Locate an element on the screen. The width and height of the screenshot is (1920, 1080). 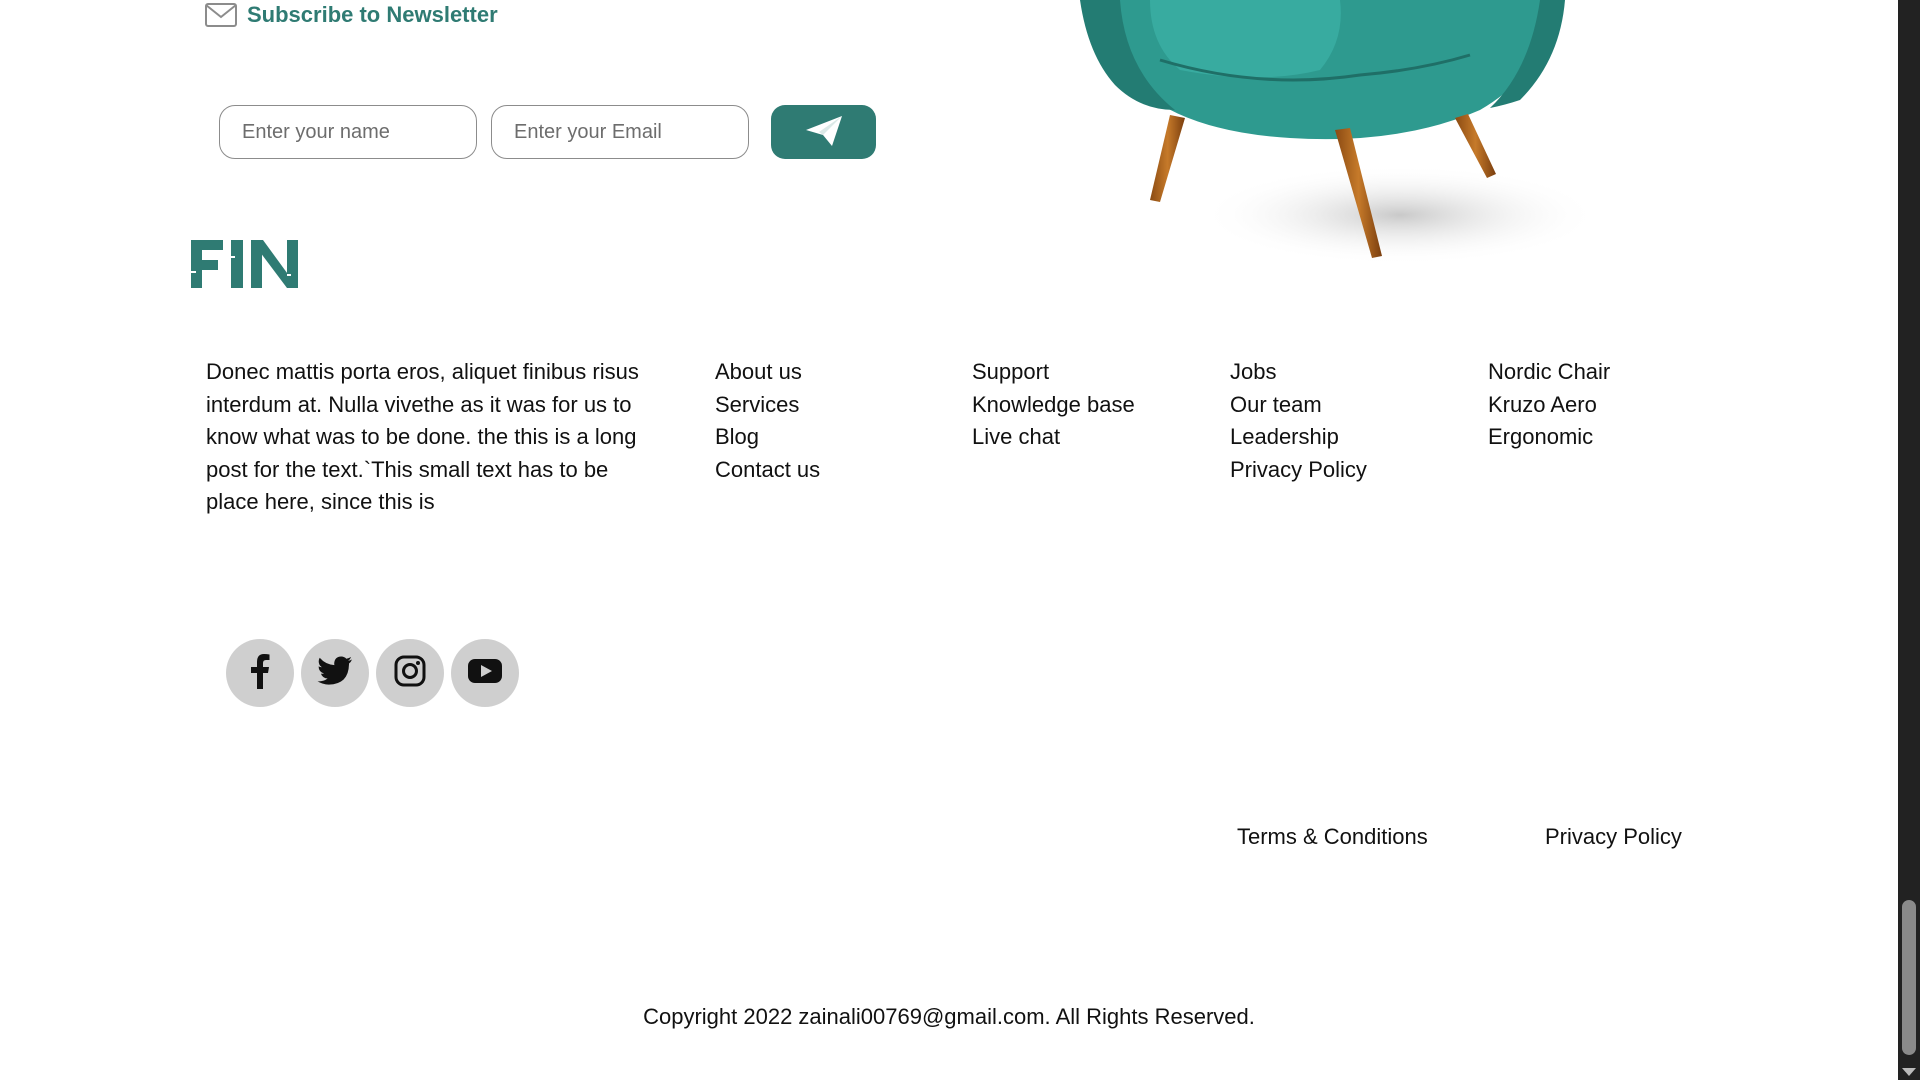
newsletter-heading: Subscribe to Newsletter is located at coordinates (351, 15).